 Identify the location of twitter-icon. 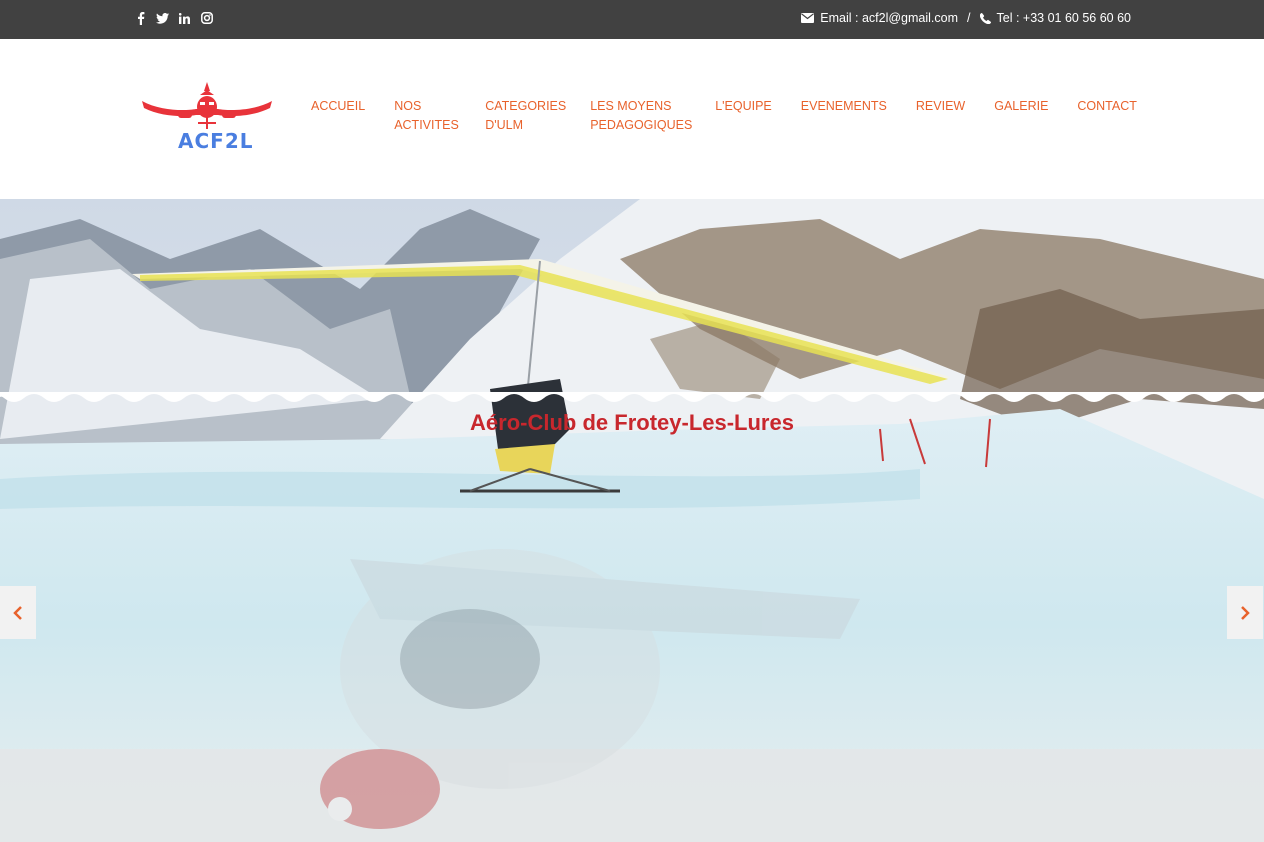
(162, 18).